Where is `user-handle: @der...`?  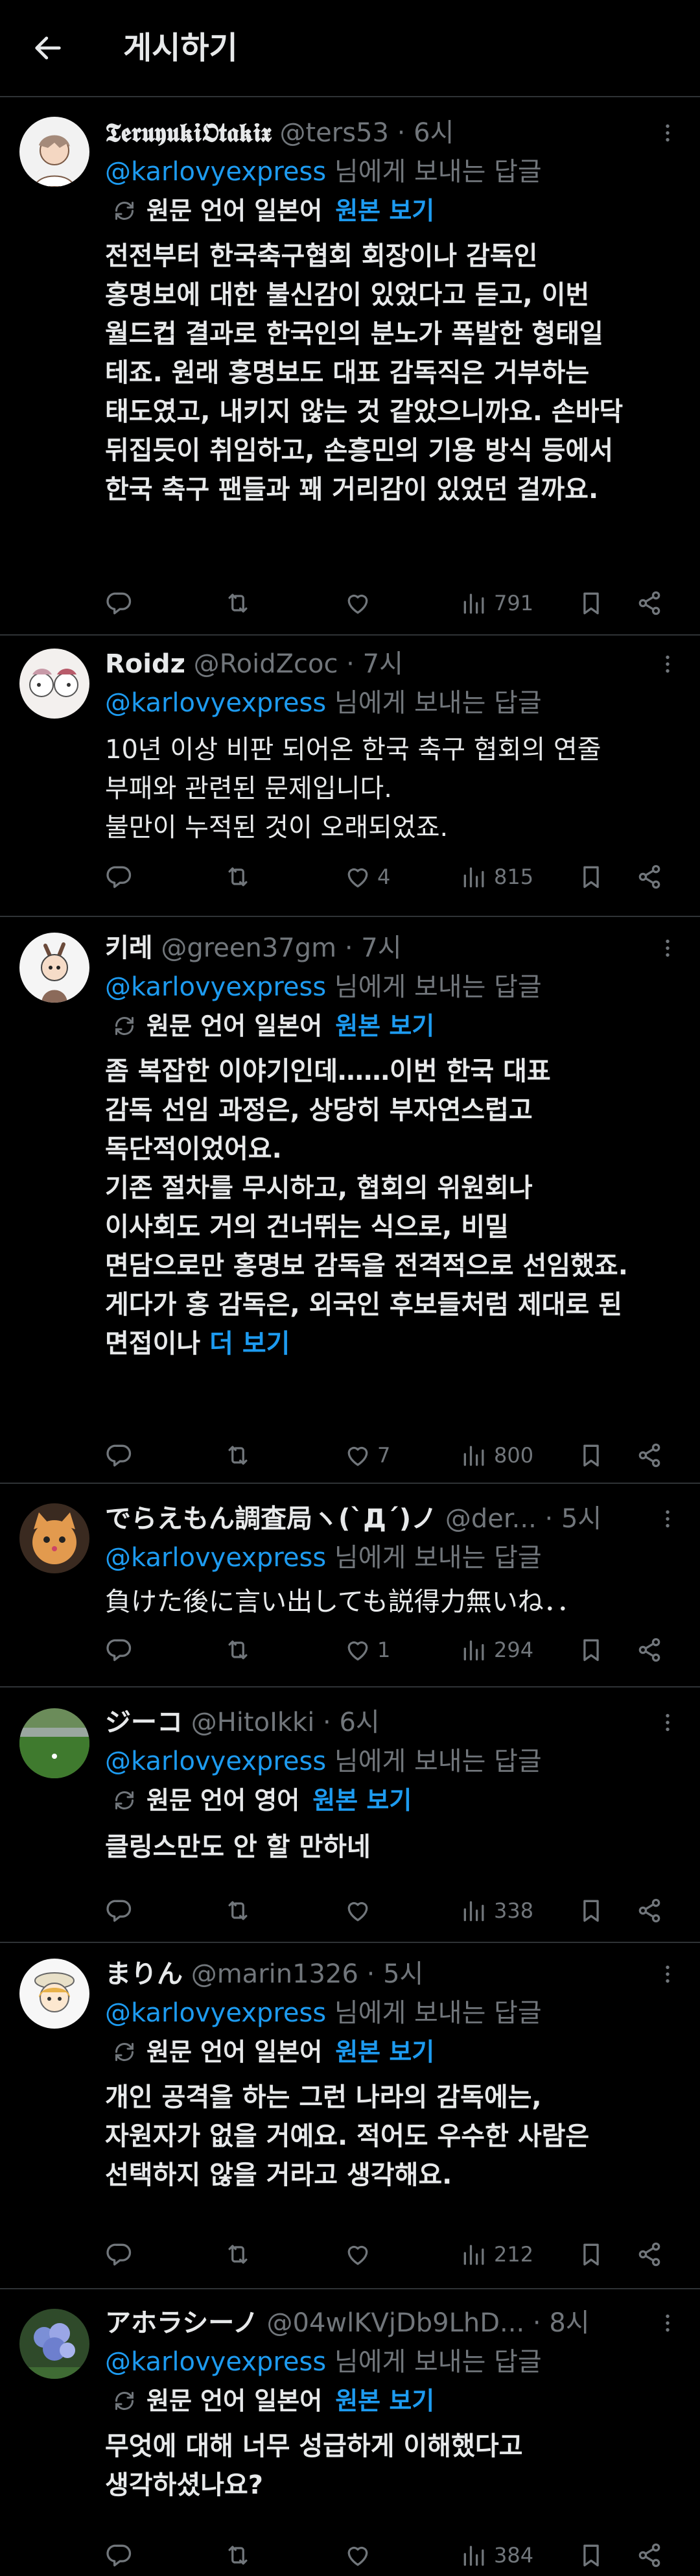
user-handle: @der... is located at coordinates (491, 1519).